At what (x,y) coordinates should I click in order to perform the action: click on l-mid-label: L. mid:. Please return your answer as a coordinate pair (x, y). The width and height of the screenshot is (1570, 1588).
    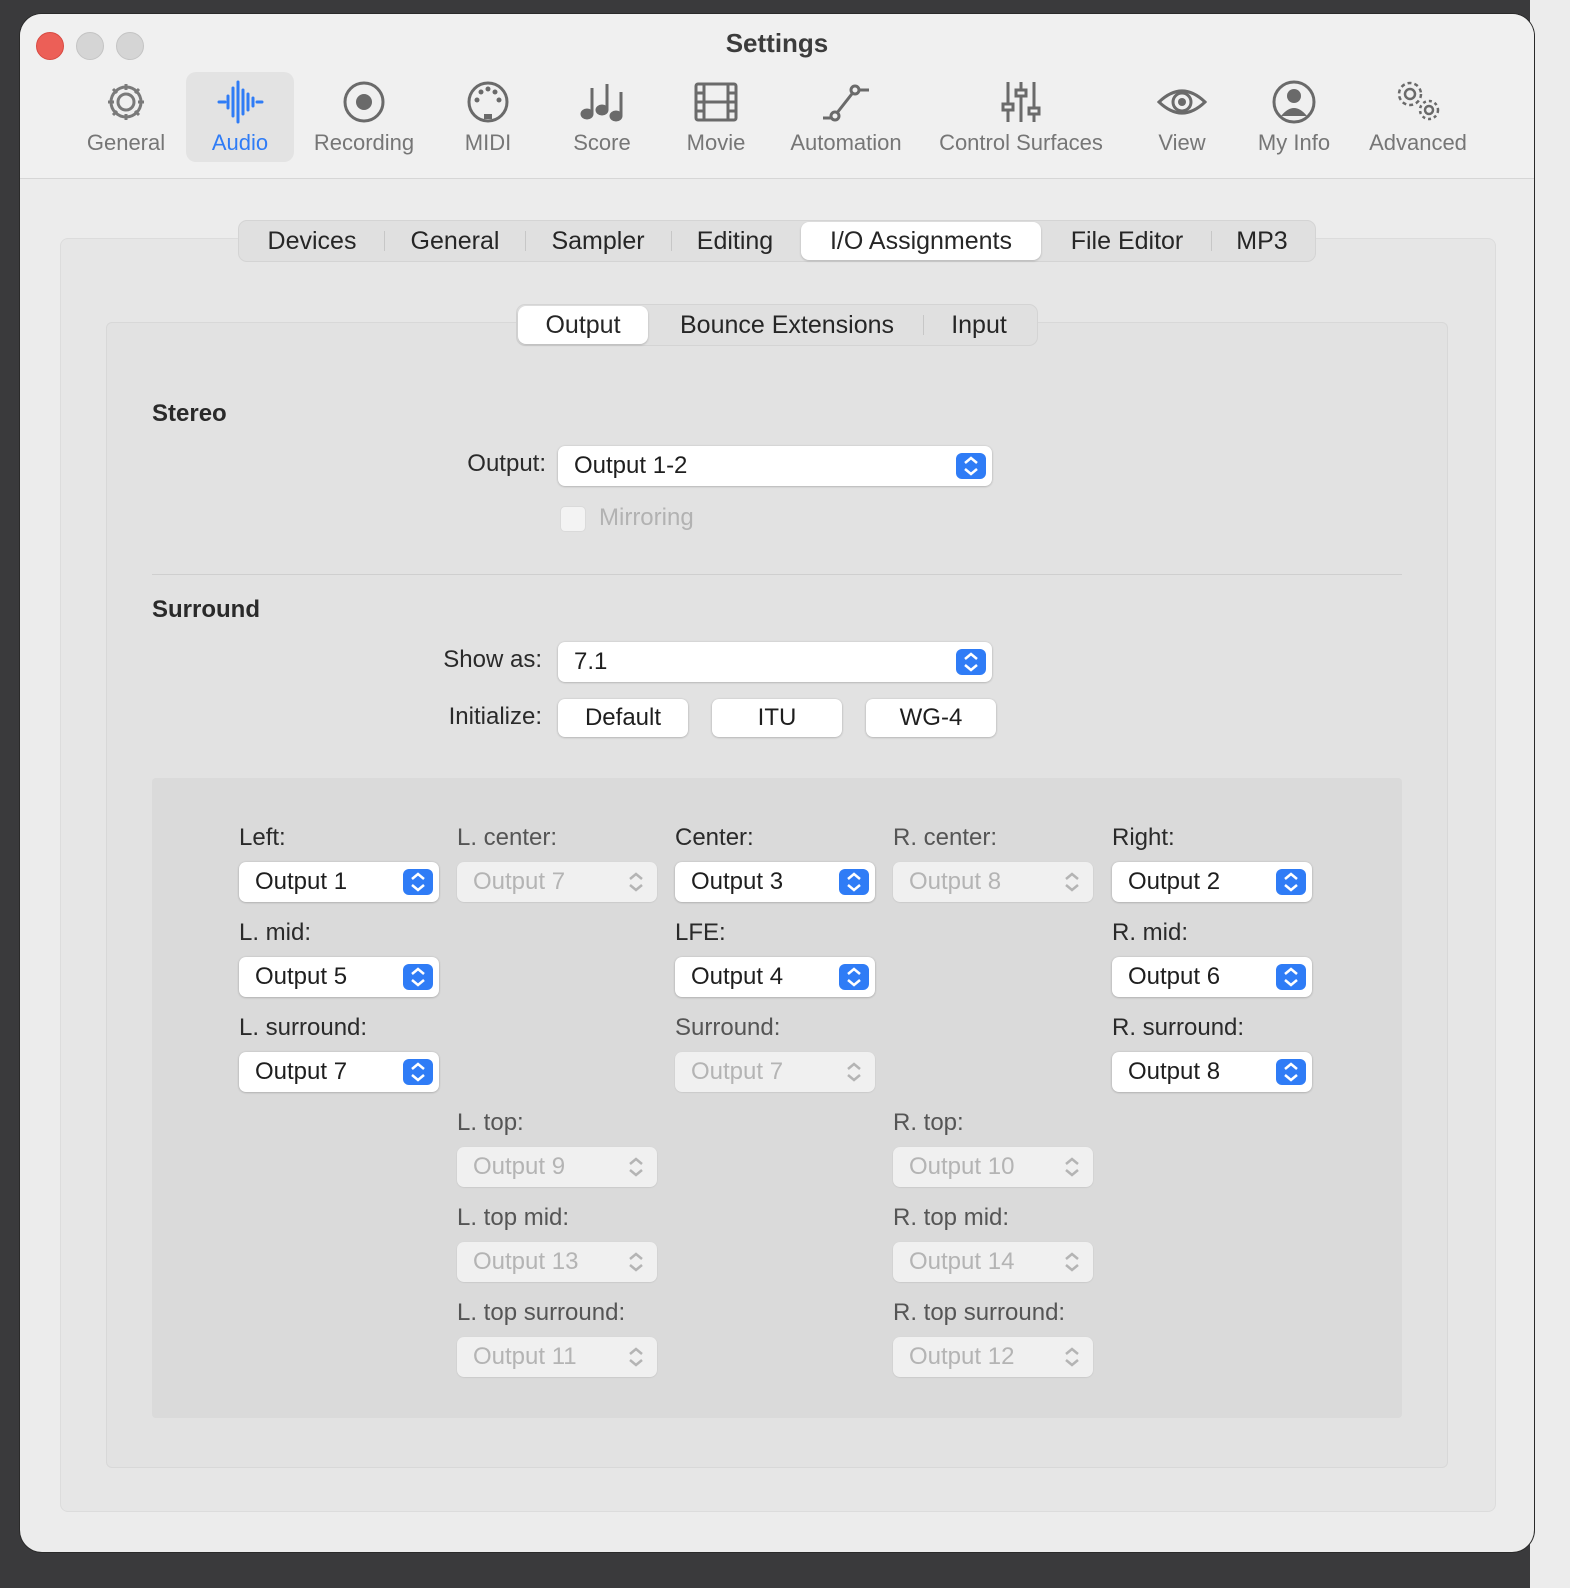
    Looking at the image, I should click on (275, 932).